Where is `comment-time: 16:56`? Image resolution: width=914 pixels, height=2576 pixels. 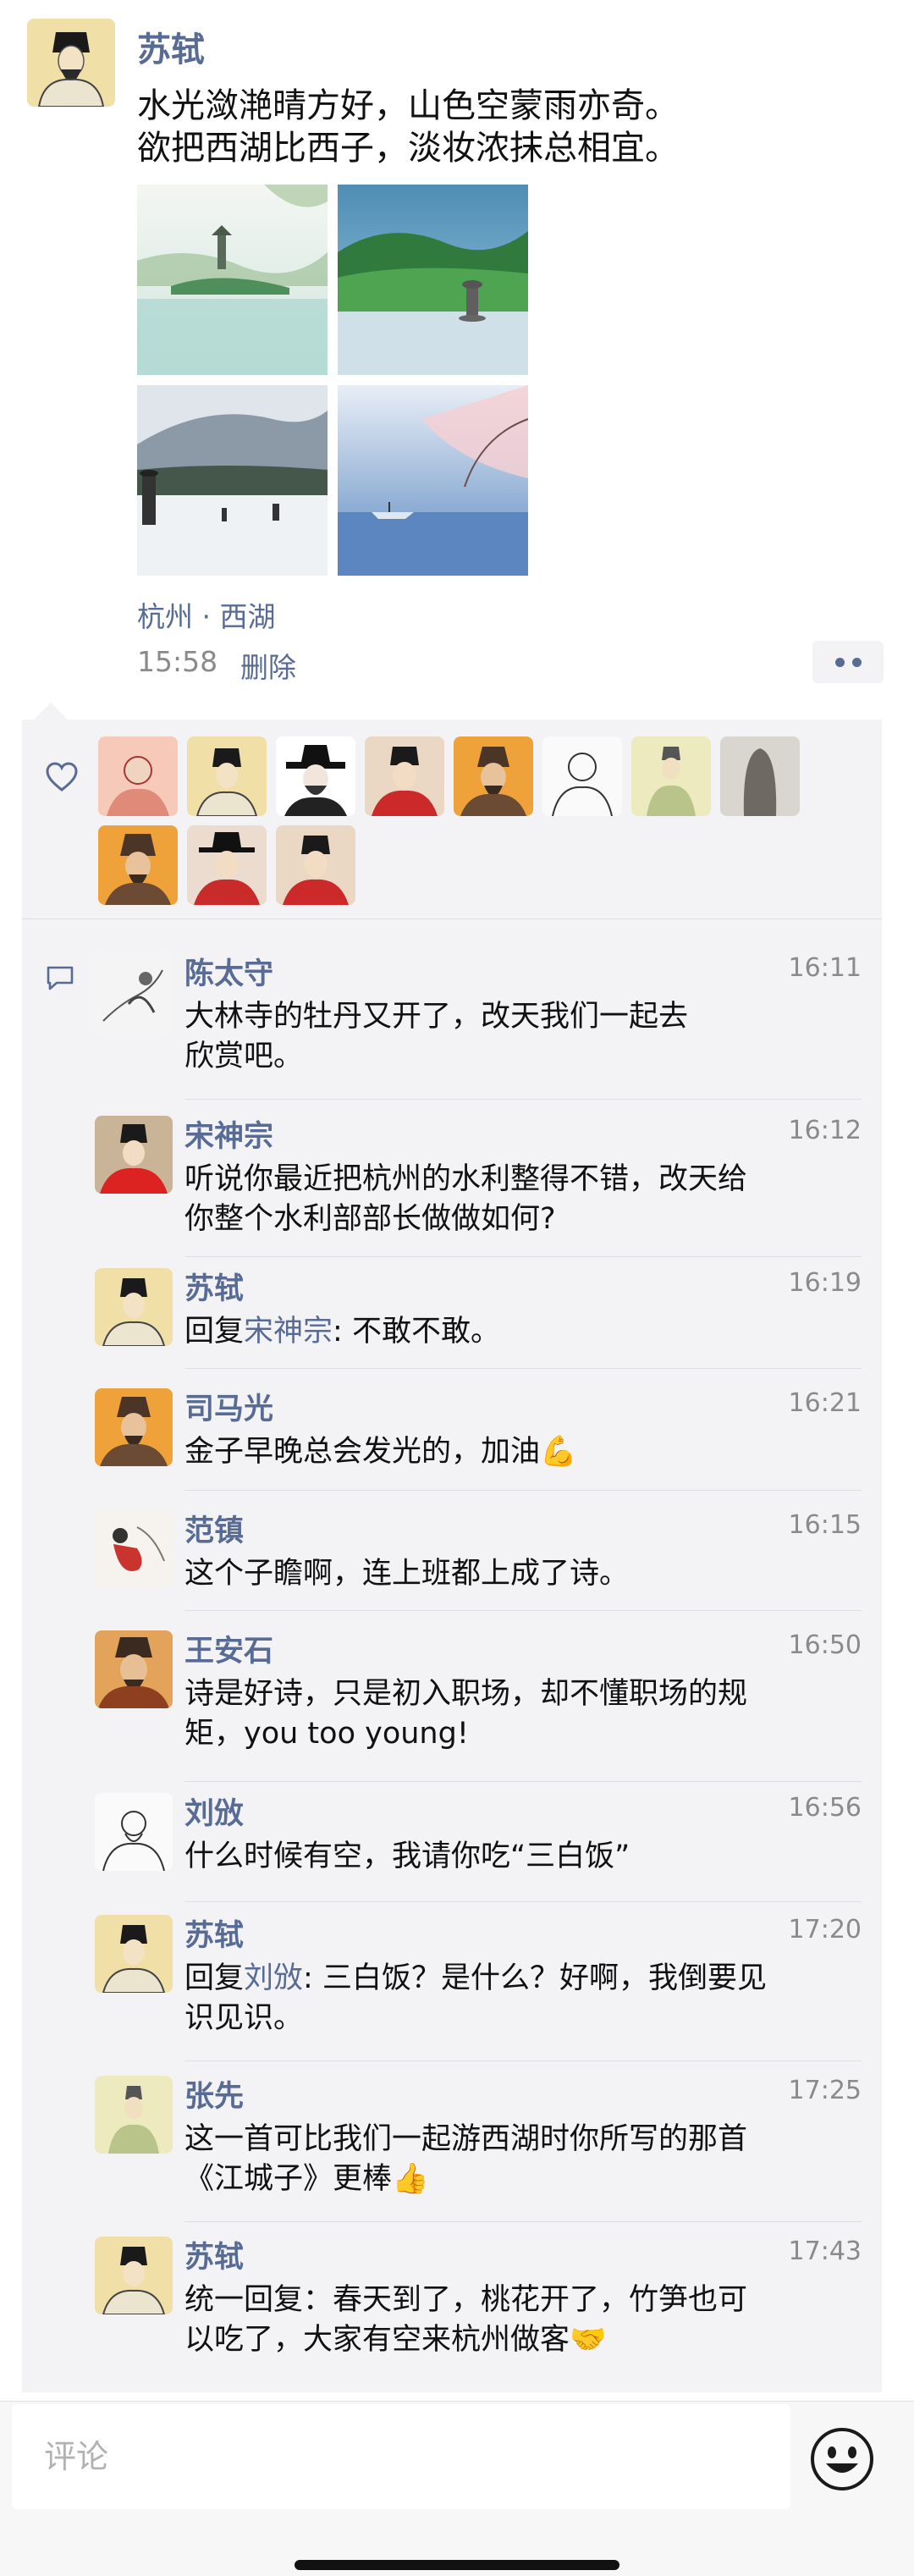
comment-time: 16:56 is located at coordinates (825, 1808).